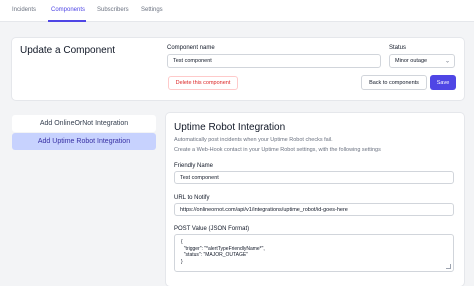  Describe the element at coordinates (192, 198) in the screenshot. I see `url-to-notify-label: URL to Notify` at that location.